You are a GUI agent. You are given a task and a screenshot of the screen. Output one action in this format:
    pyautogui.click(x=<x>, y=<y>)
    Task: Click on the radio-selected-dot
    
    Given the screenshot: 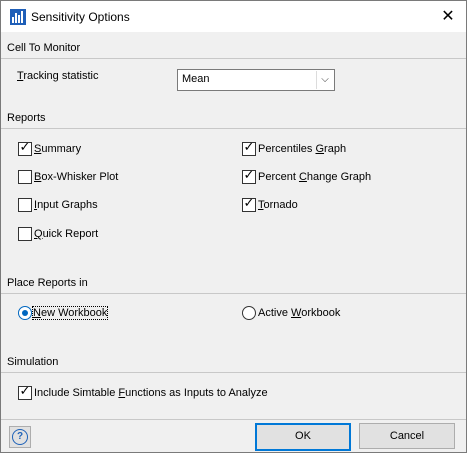 What is the action you would take?
    pyautogui.click(x=25, y=313)
    